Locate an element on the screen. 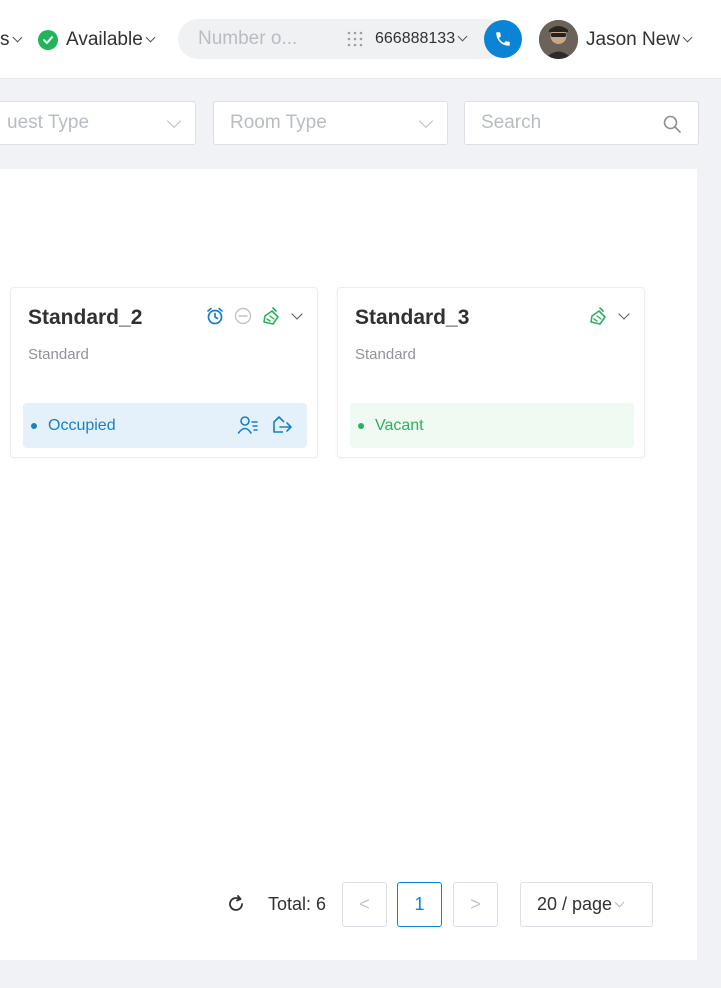 The image size is (721, 988). search-input: Search is located at coordinates (581, 123).